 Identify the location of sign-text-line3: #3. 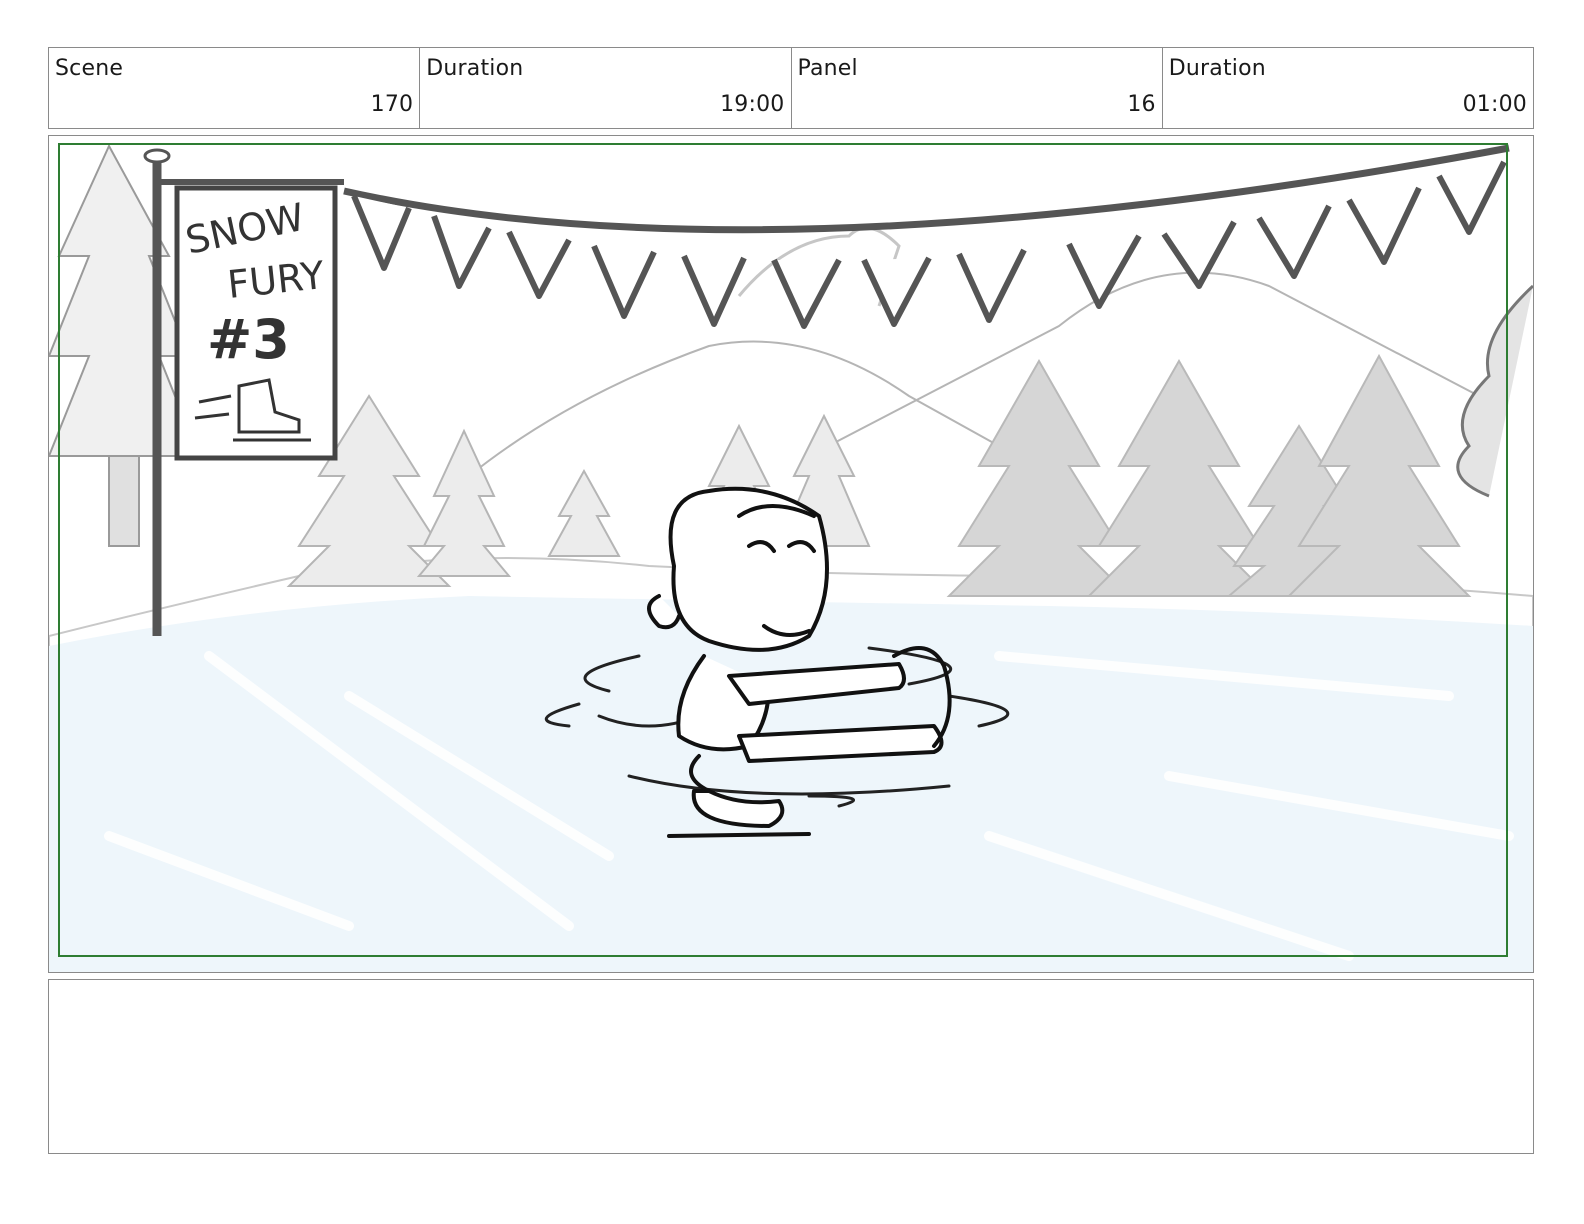
(248, 339).